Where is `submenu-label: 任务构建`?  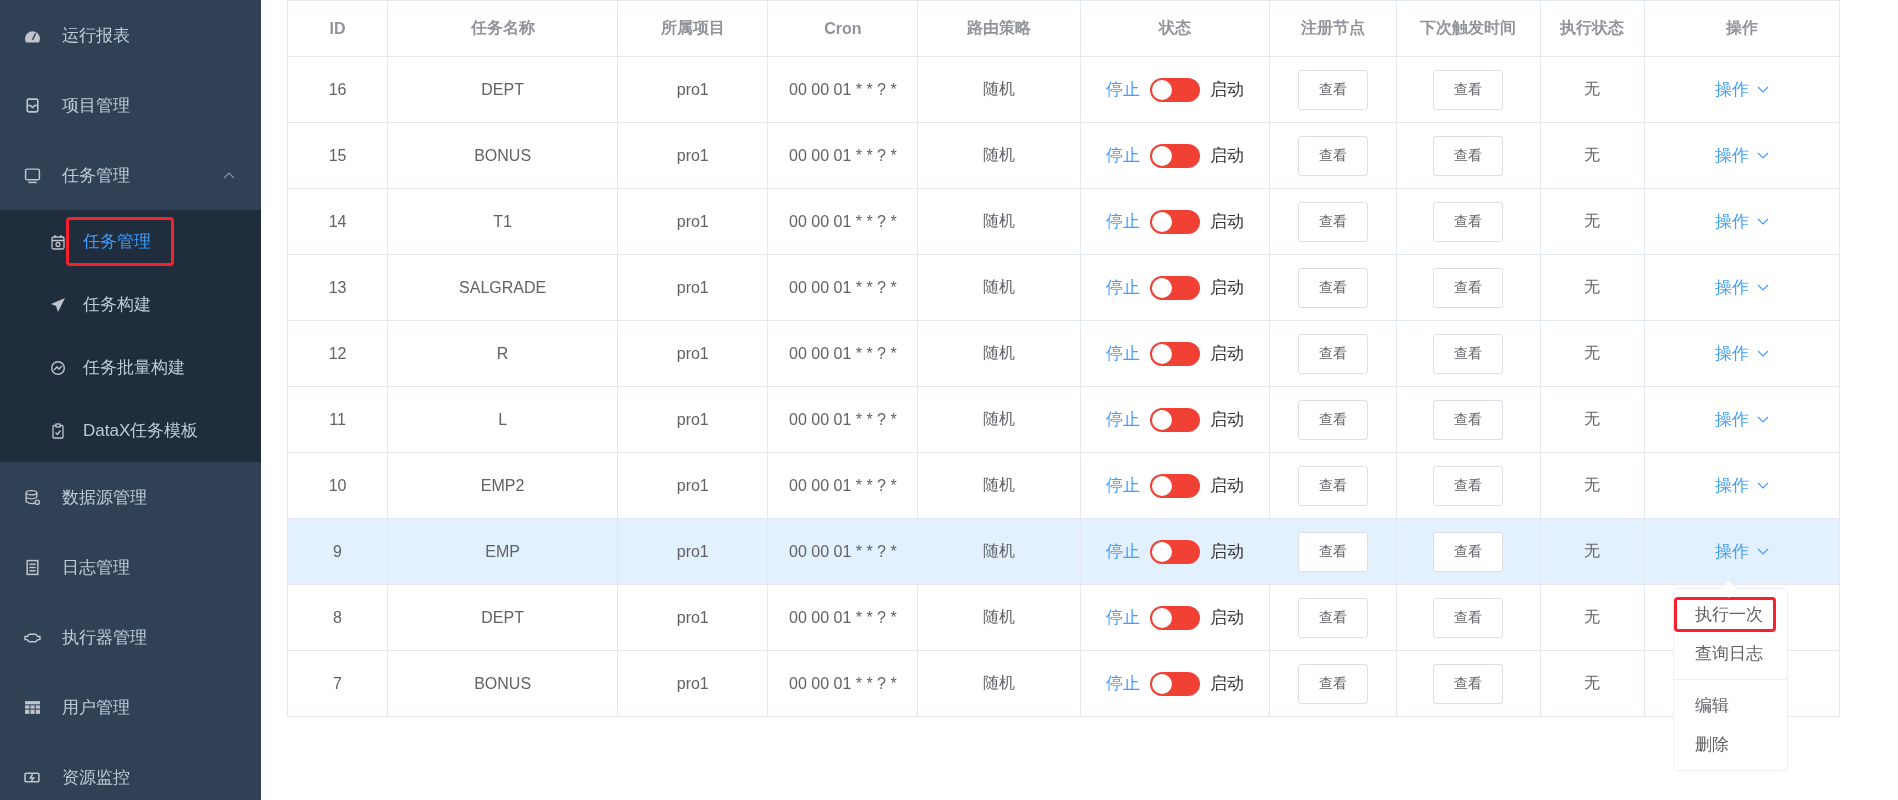
submenu-label: 任务构建 is located at coordinates (117, 305).